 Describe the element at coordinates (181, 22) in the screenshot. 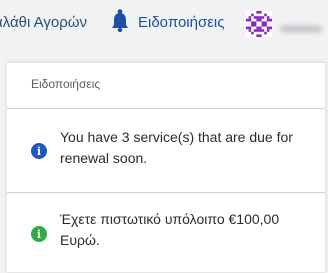

I see `notifications-link: Ειδοποιήσεις` at that location.